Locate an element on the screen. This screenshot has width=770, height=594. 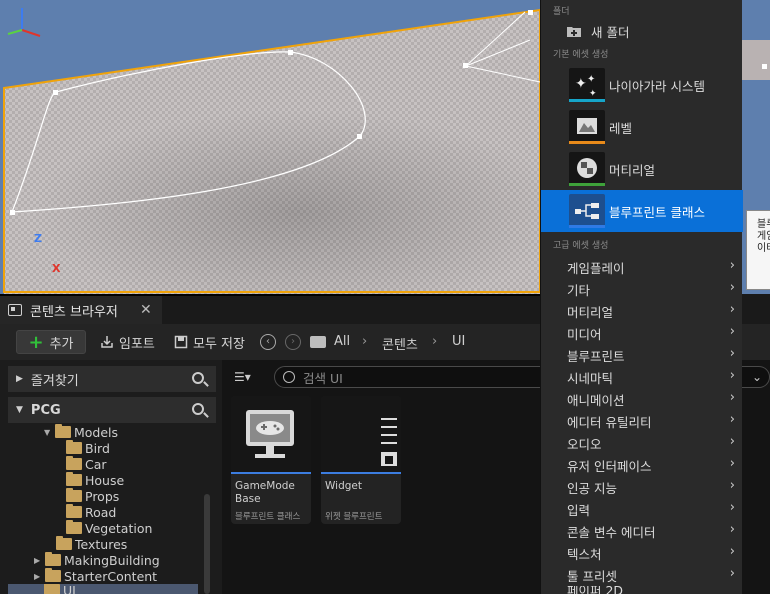
settings-dropdown: ⌄ is located at coordinates (756, 377).